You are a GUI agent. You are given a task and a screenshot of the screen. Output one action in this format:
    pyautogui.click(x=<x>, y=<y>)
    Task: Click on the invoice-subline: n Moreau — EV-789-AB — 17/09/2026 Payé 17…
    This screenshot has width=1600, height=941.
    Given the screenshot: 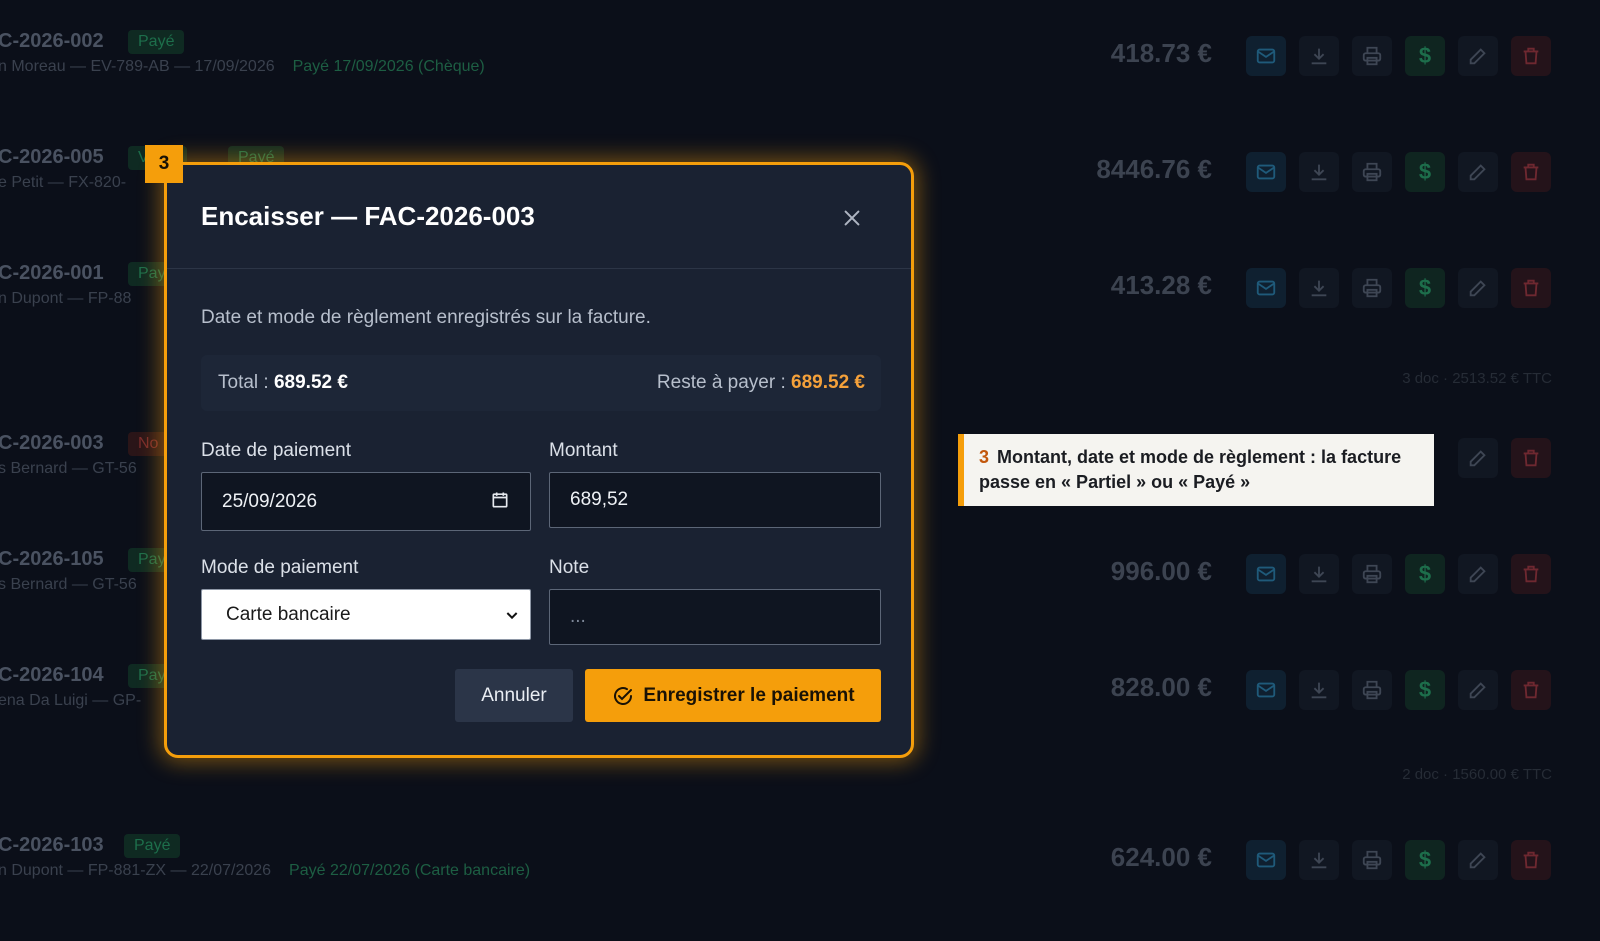 What is the action you would take?
    pyautogui.click(x=242, y=66)
    